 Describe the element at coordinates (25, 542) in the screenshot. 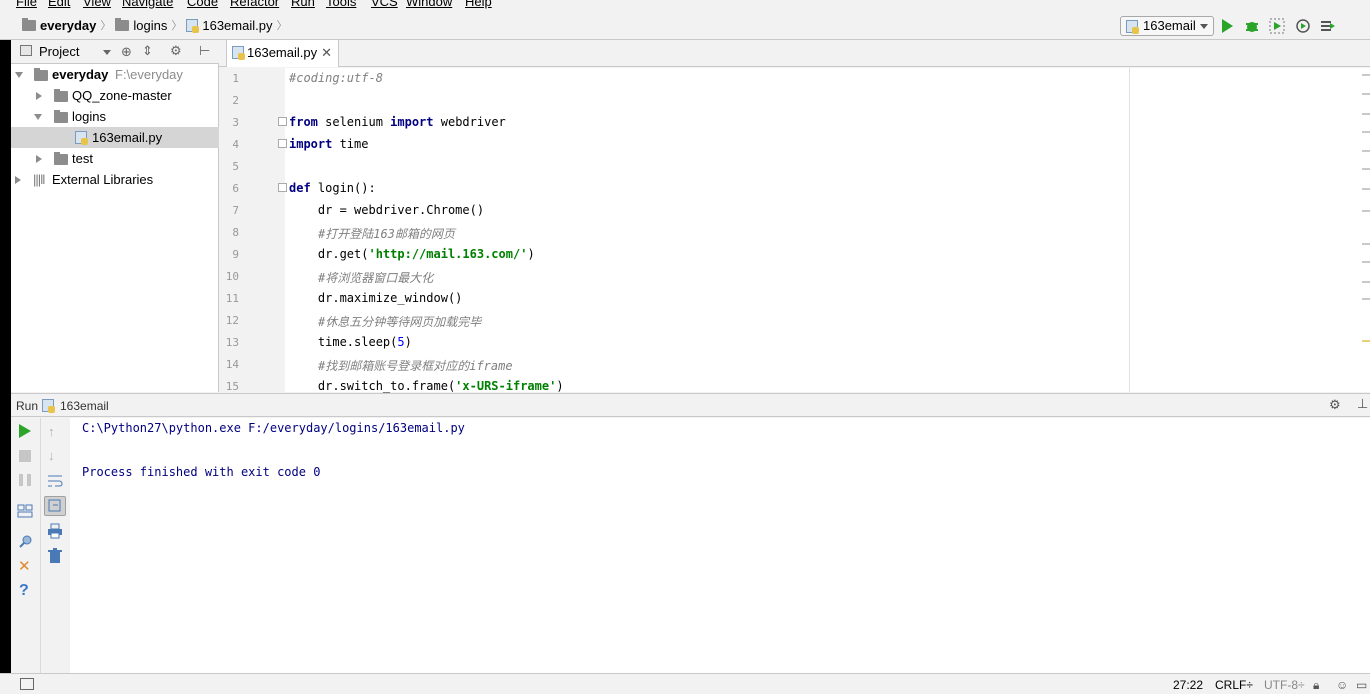

I see `pin-icon` at that location.